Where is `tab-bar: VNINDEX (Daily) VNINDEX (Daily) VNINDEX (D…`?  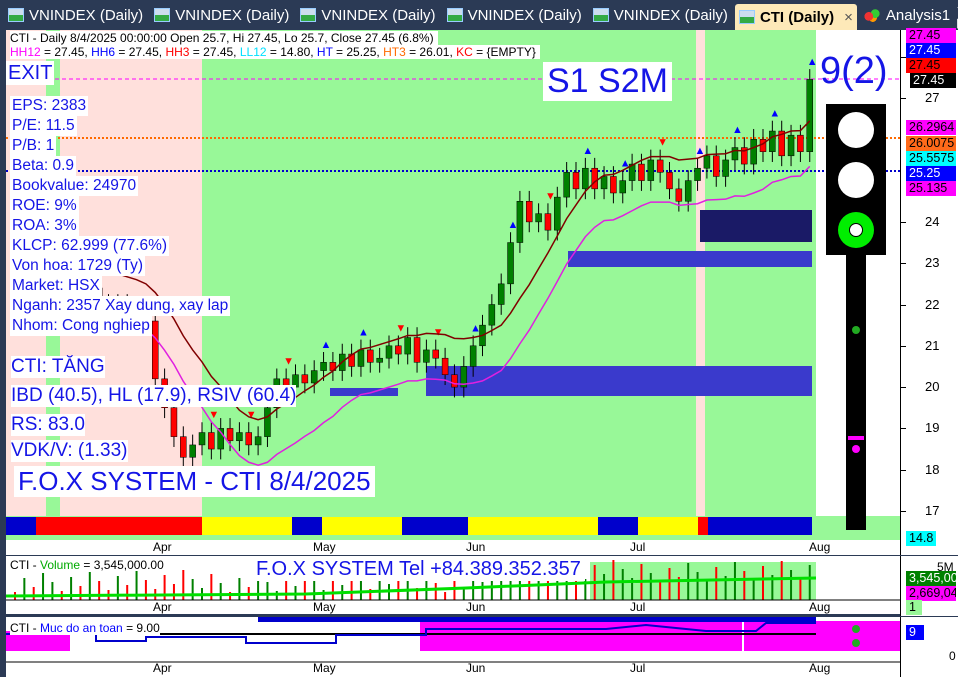
tab-bar: VNINDEX (Daily) VNINDEX (Daily) VNINDEX (D… is located at coordinates (479, 23).